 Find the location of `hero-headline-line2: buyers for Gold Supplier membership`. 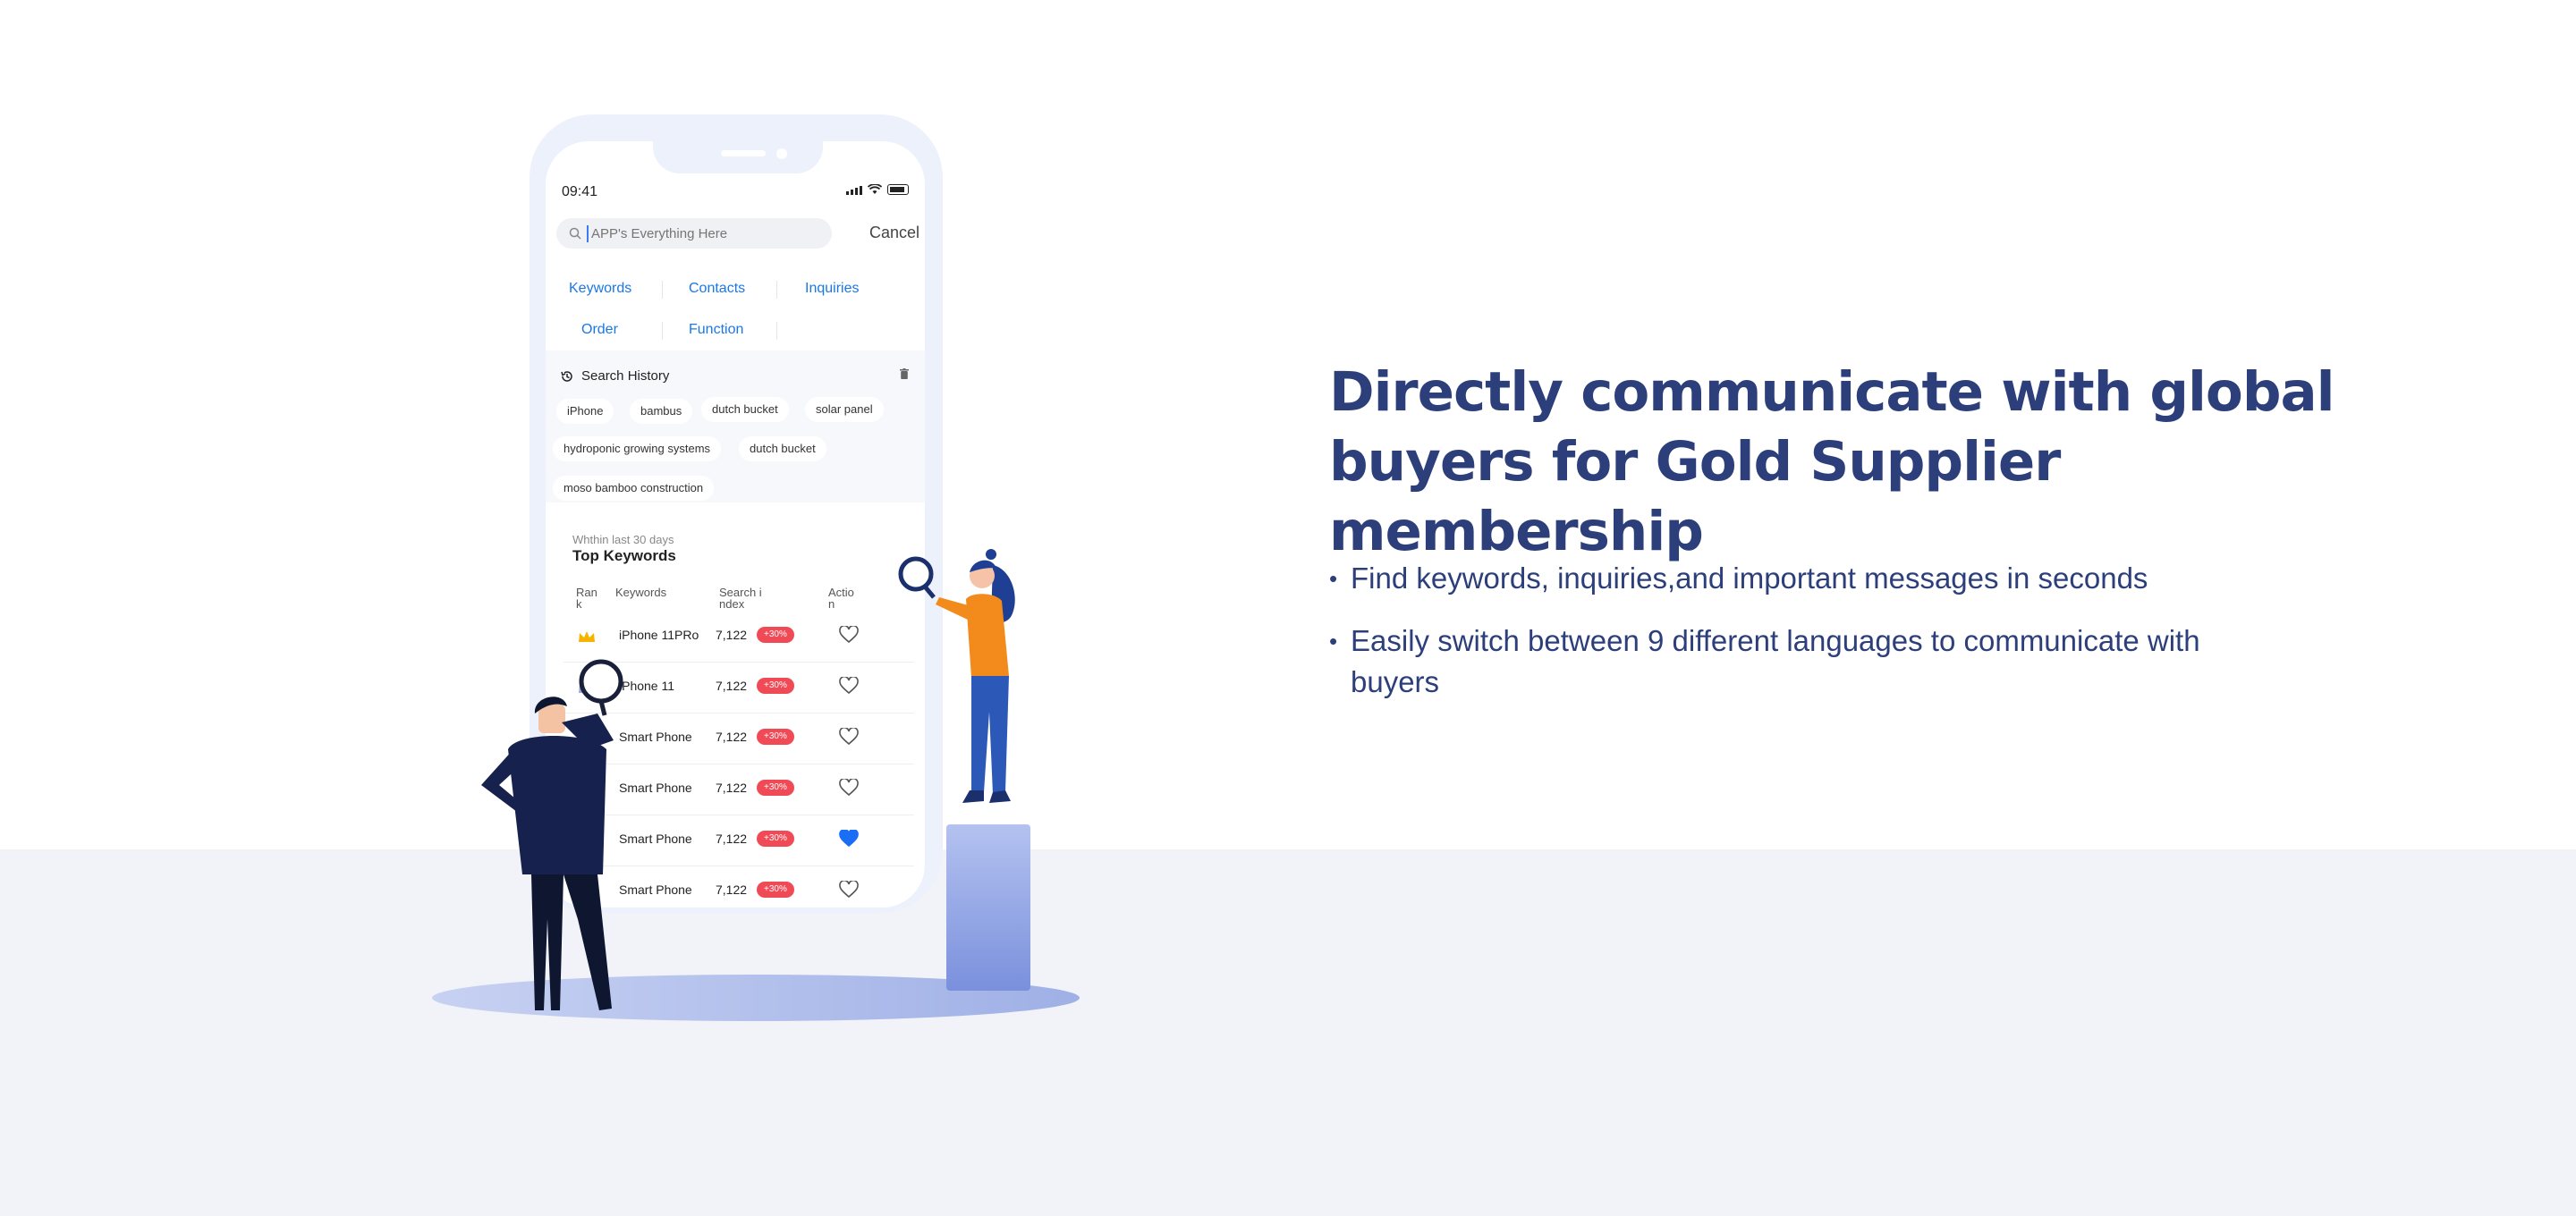

hero-headline-line2: buyers for Gold Supplier membership is located at coordinates (1695, 497).